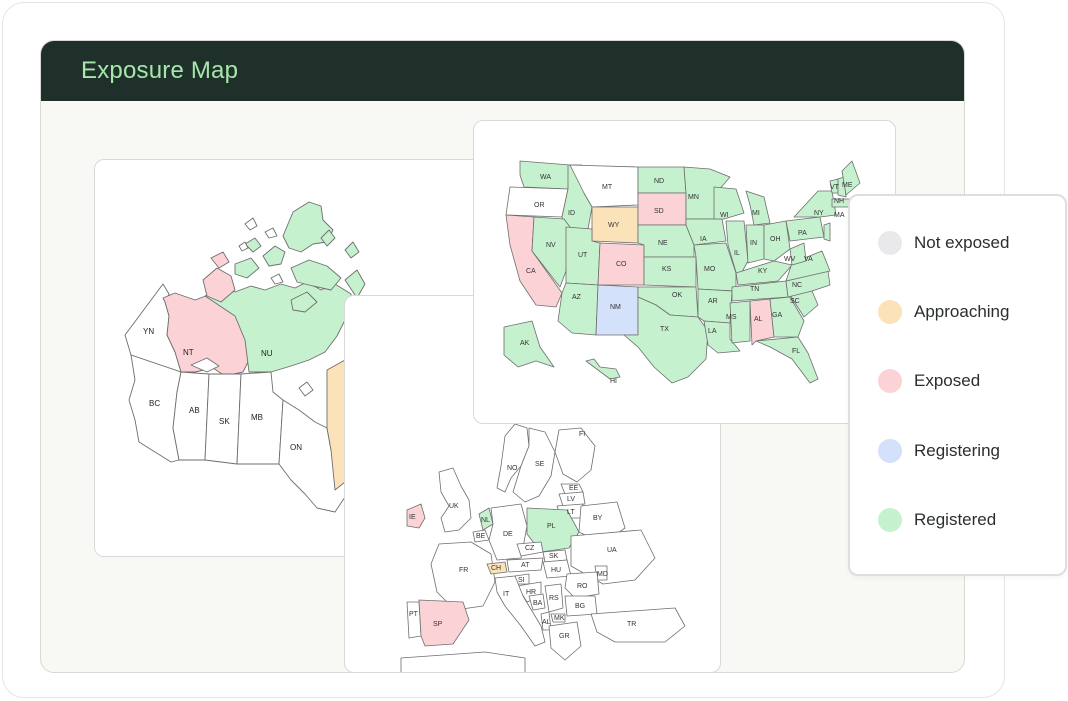 This screenshot has height=701, width=1068. I want to click on europe-label: BE, so click(481, 536).